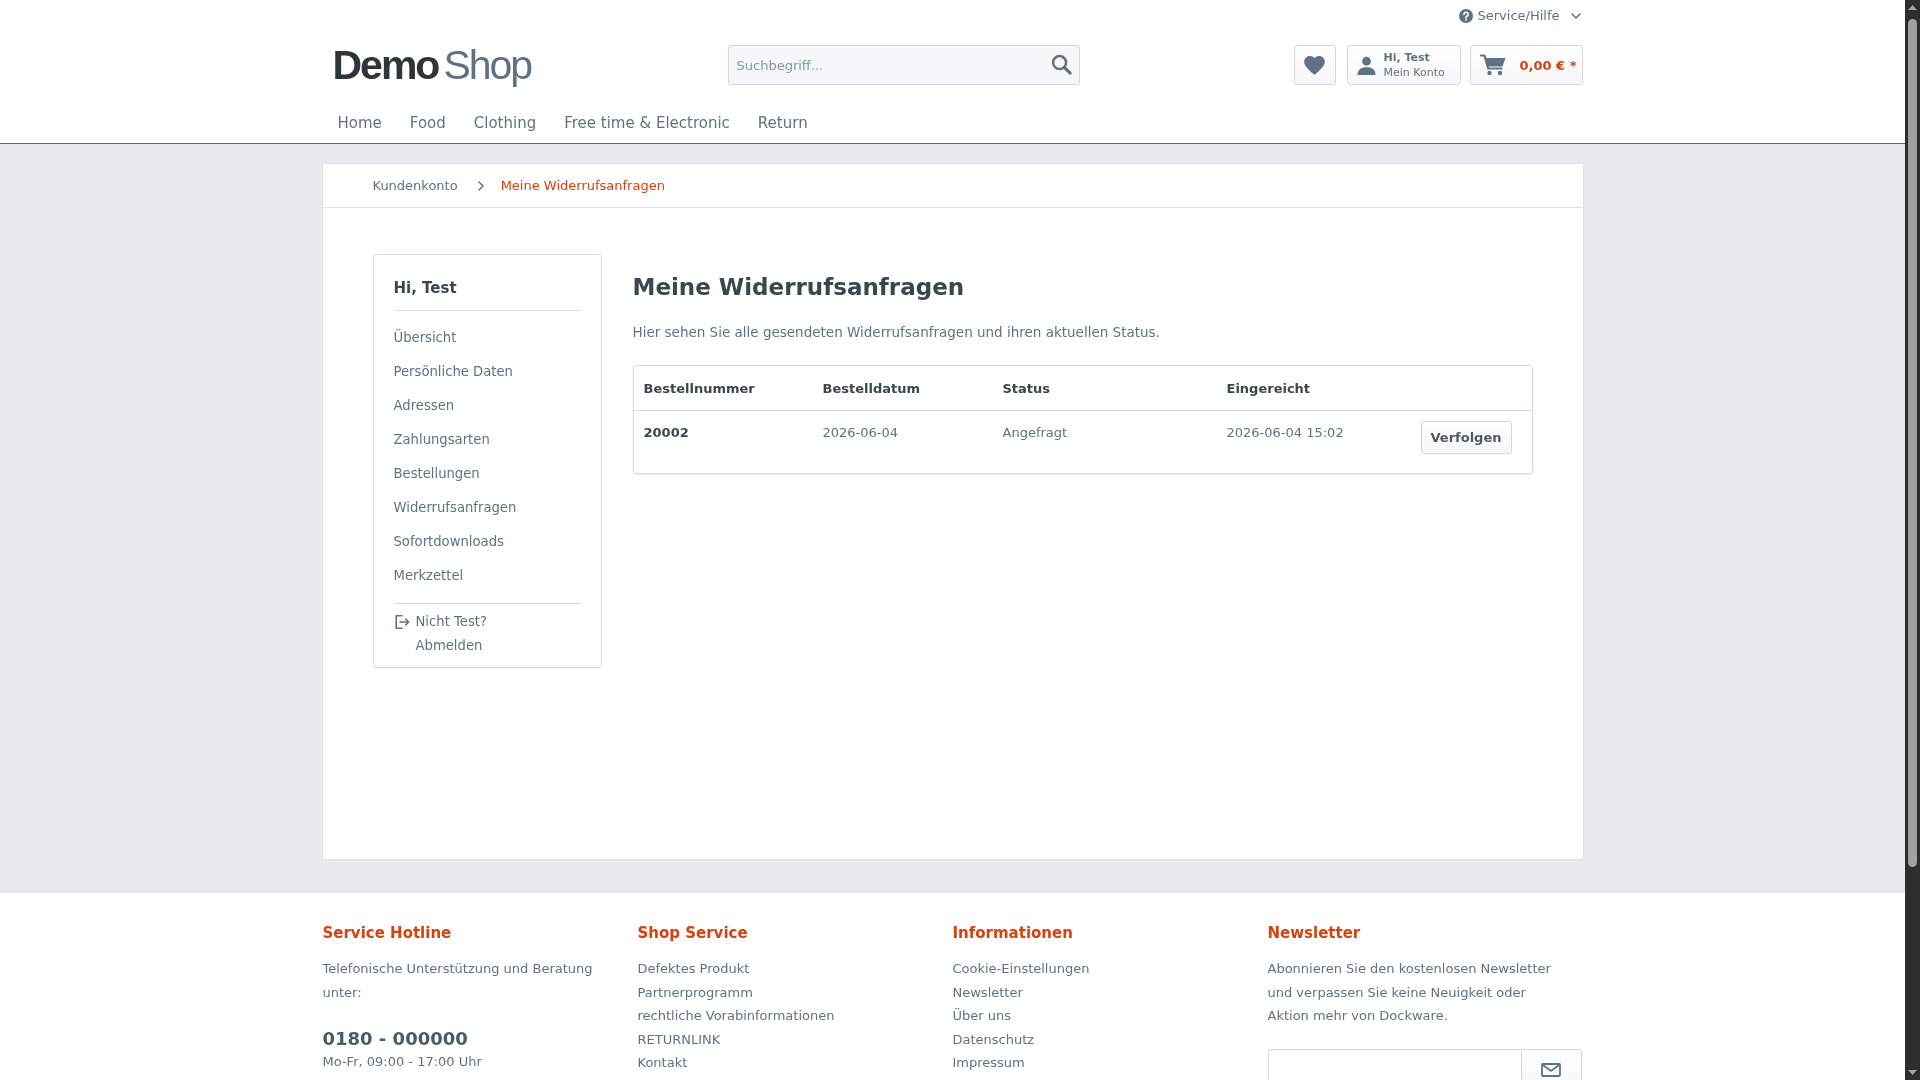 Image resolution: width=1920 pixels, height=1080 pixels. I want to click on nav-link: Clothing, so click(505, 121).